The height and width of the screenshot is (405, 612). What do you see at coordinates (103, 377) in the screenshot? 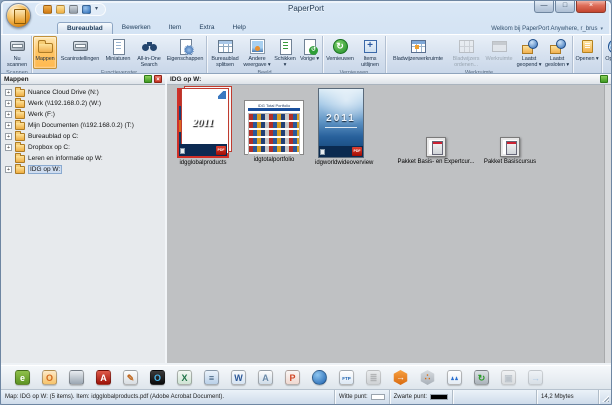
I see `acrobat-icon: A` at bounding box center [103, 377].